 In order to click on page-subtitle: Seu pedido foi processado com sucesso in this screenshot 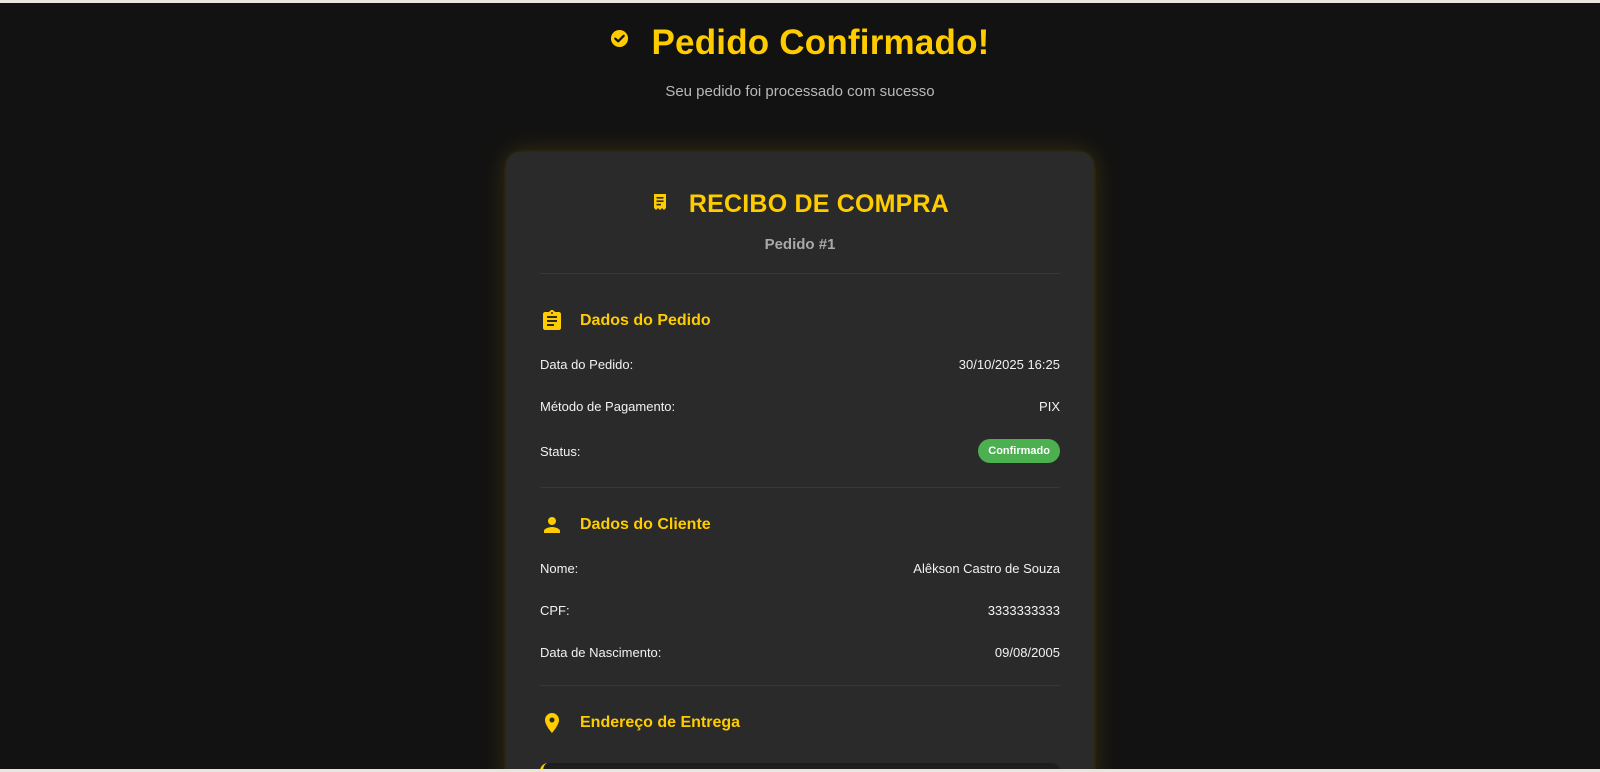, I will do `click(800, 91)`.